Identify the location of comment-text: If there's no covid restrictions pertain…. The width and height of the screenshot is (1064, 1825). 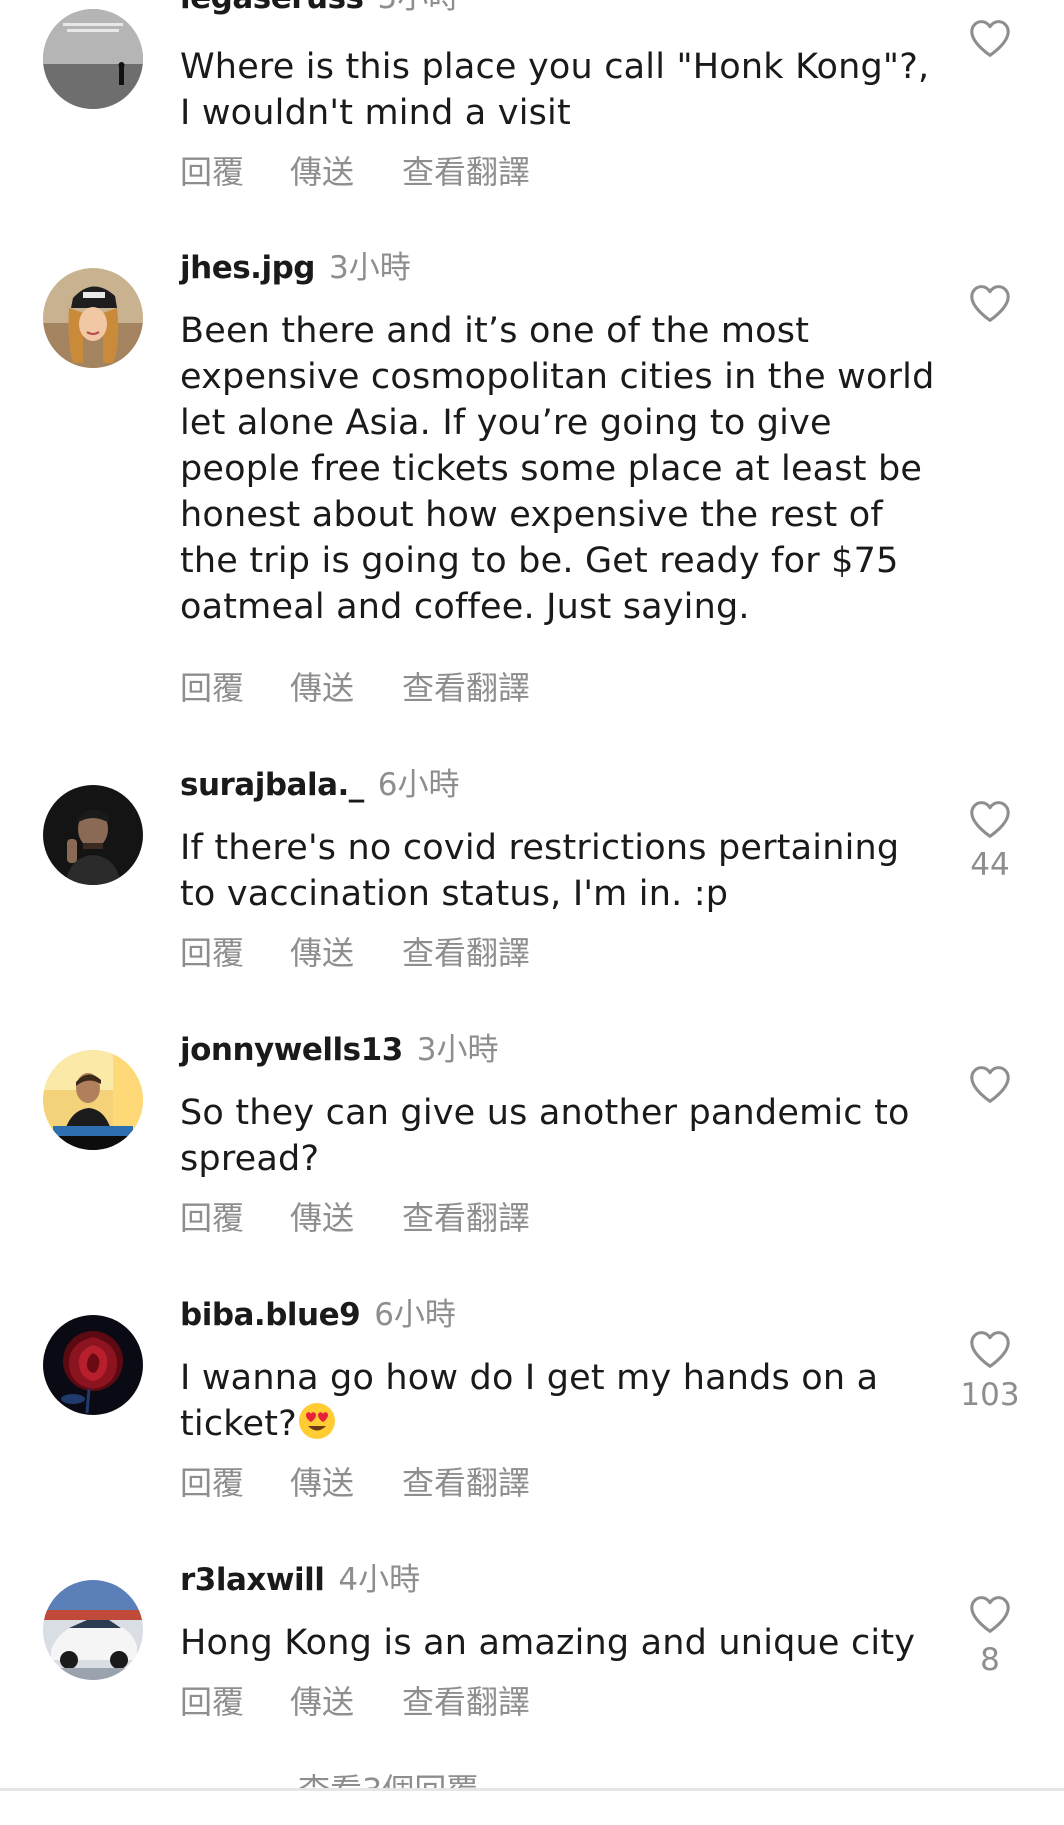
(540, 871).